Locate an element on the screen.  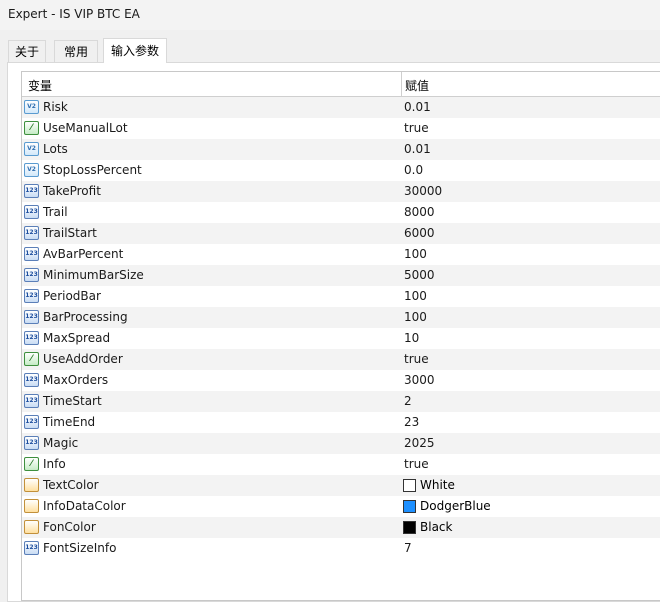
param-name: TextColor is located at coordinates (71, 485).